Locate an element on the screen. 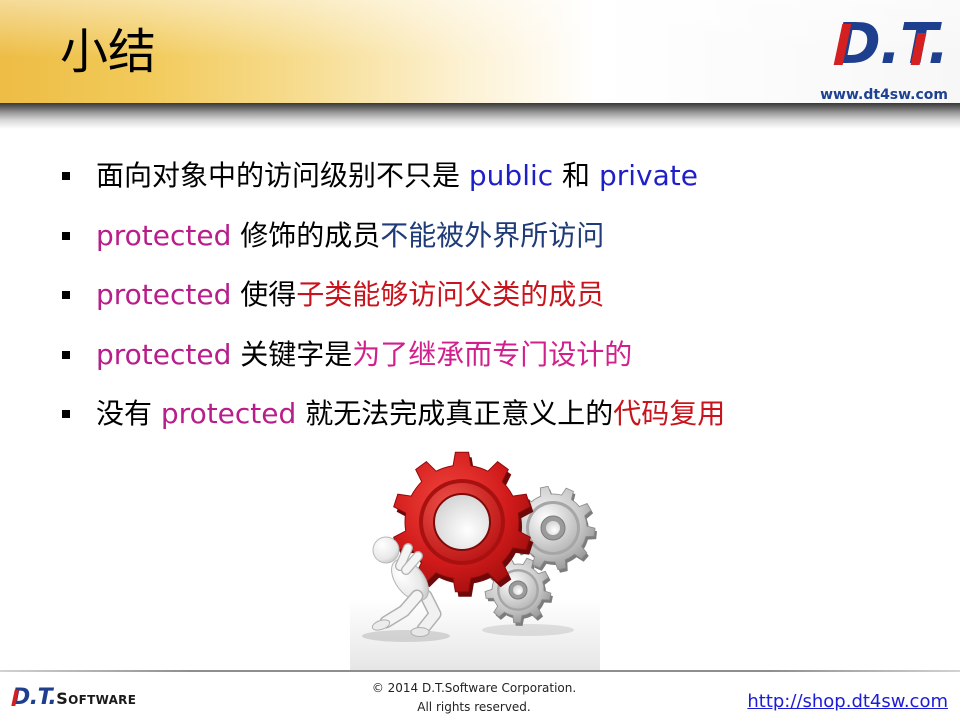  footer-divider is located at coordinates (480, 671).